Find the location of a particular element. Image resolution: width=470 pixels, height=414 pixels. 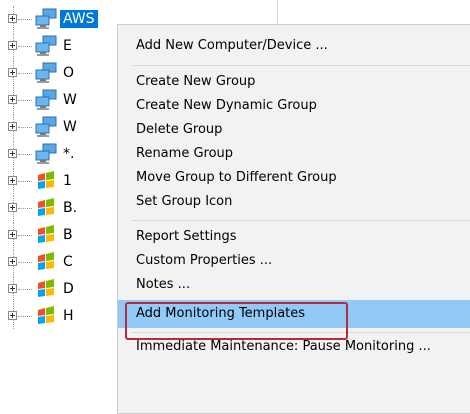

tree-item-label: D is located at coordinates (68, 289).